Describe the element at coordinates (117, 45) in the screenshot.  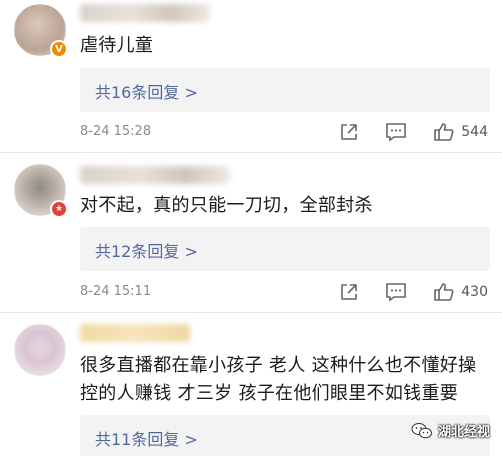
I see `comment-text: 虐待儿童` at that location.